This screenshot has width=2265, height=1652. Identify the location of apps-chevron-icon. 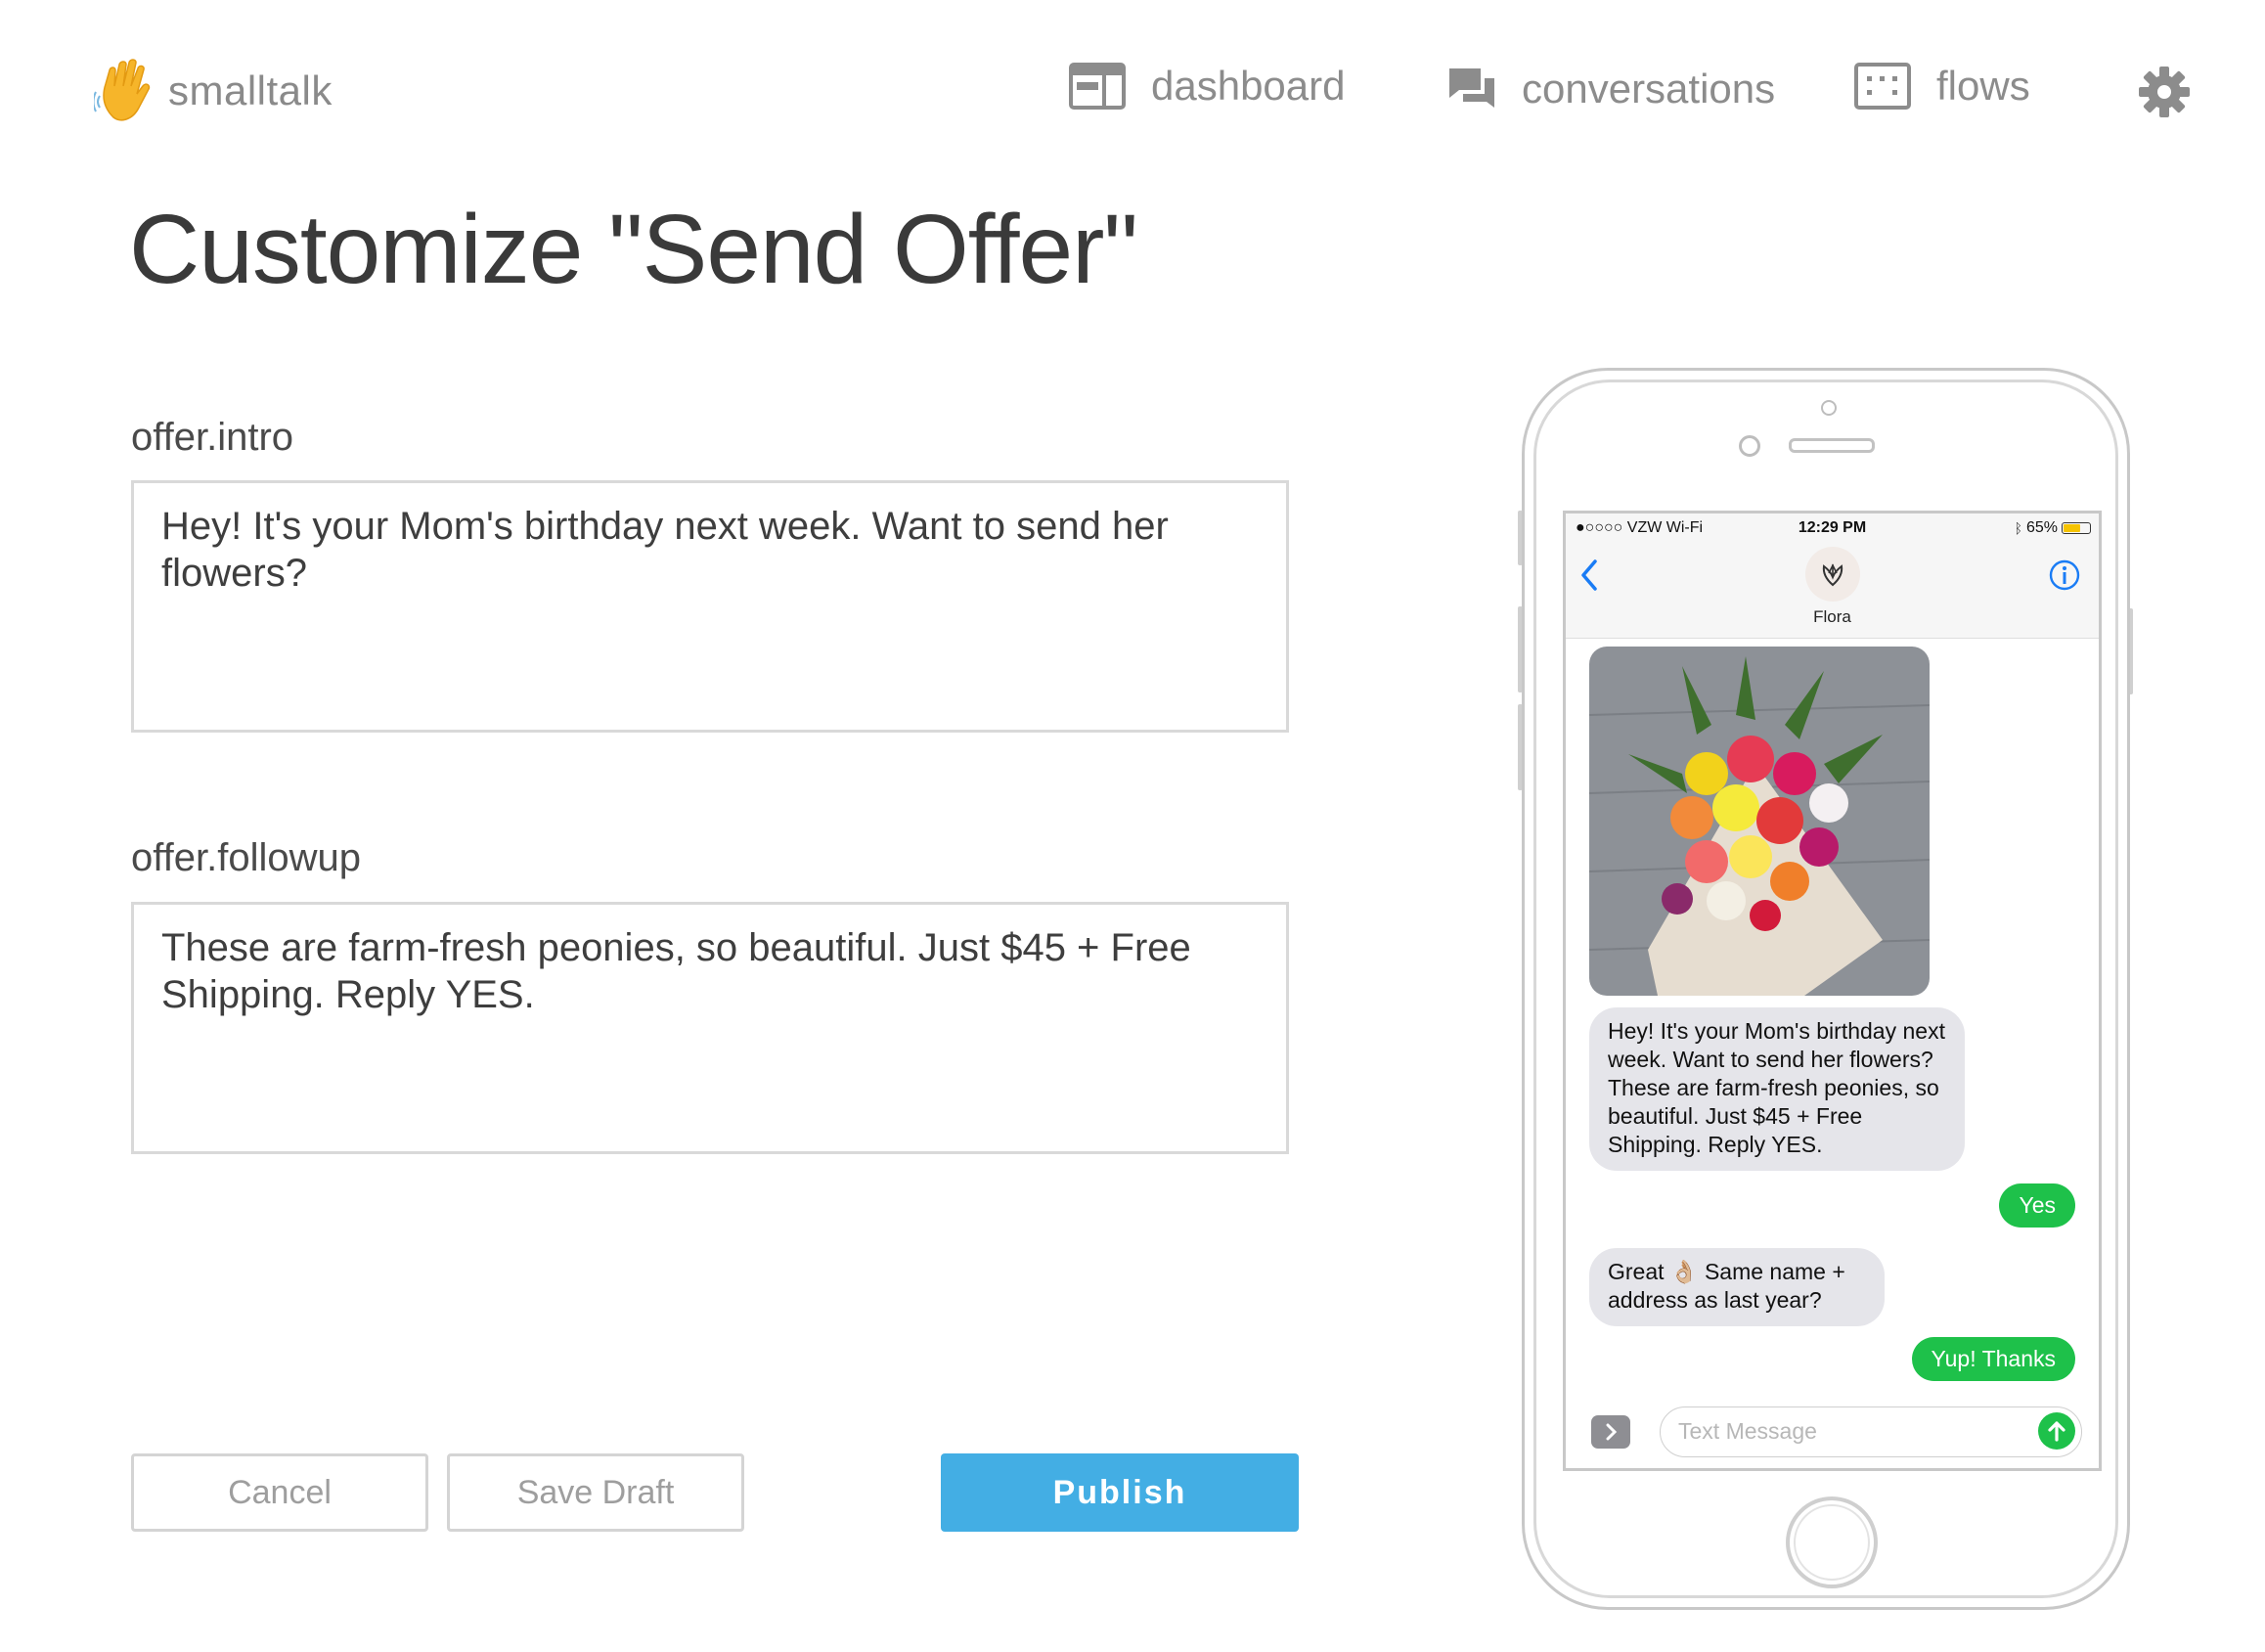
(1612, 1432).